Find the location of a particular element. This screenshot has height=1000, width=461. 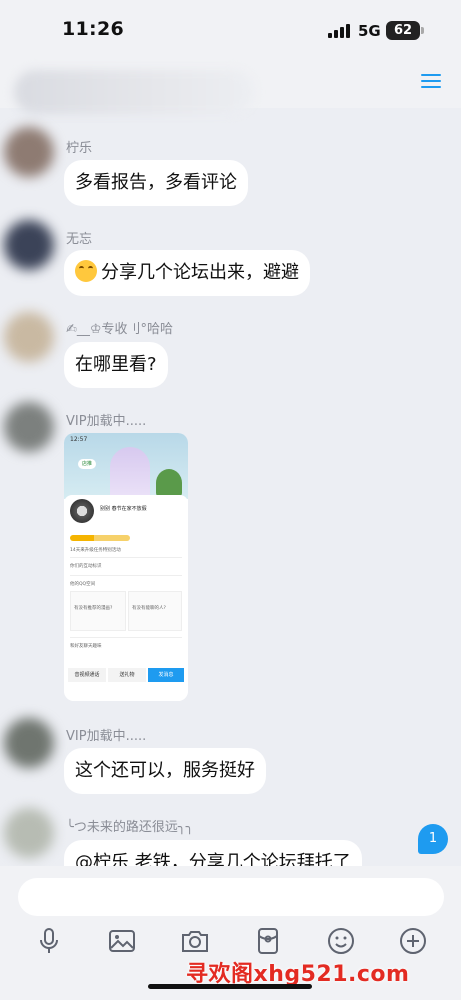

red-packet-icon is located at coordinates (268, 941).